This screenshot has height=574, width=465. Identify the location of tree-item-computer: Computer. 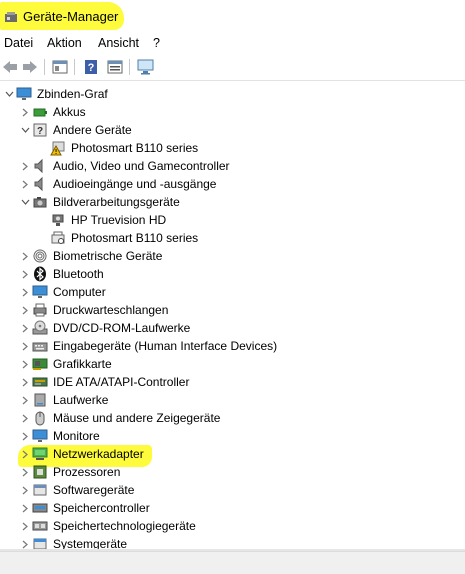
(62, 292).